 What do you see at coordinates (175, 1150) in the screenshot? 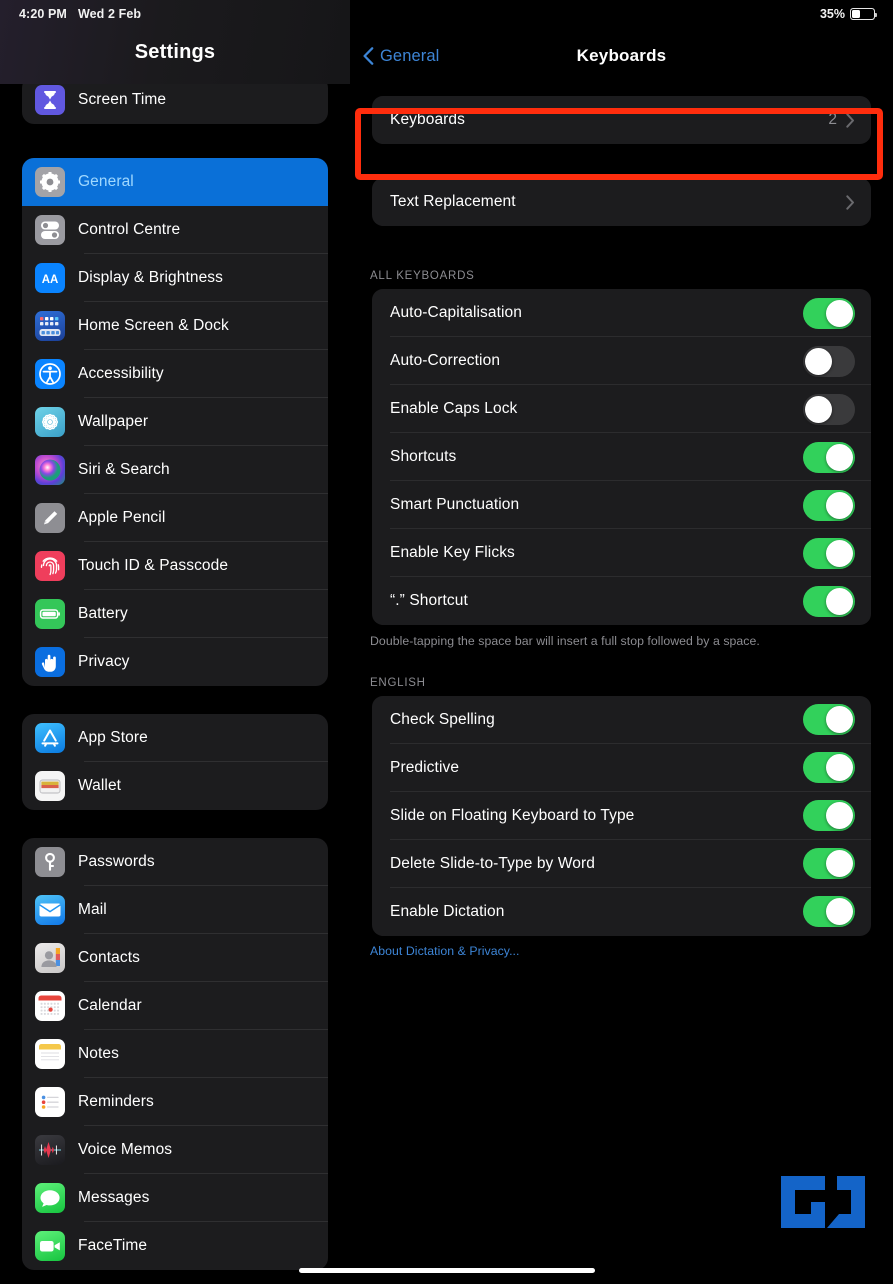
I see `sidebar-item-voice-memos: Voice Memos` at bounding box center [175, 1150].